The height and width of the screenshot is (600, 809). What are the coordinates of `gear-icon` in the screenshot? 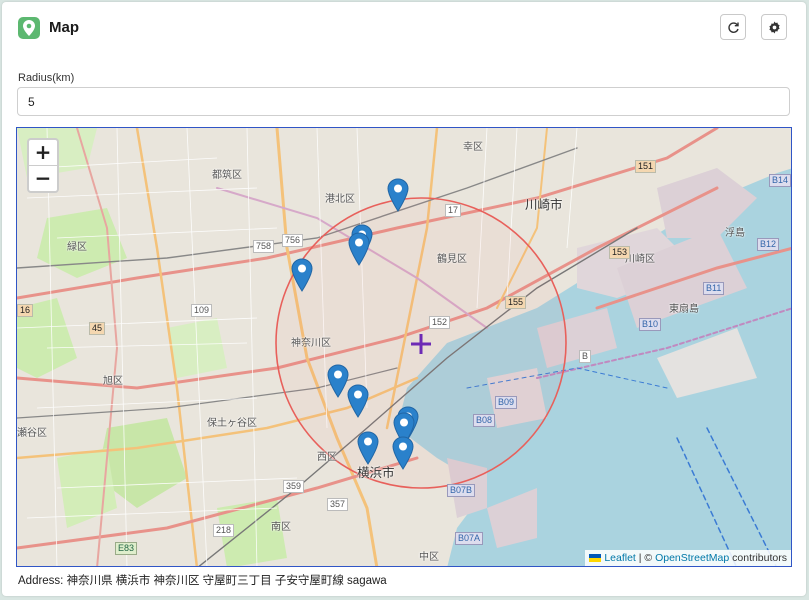 It's located at (774, 27).